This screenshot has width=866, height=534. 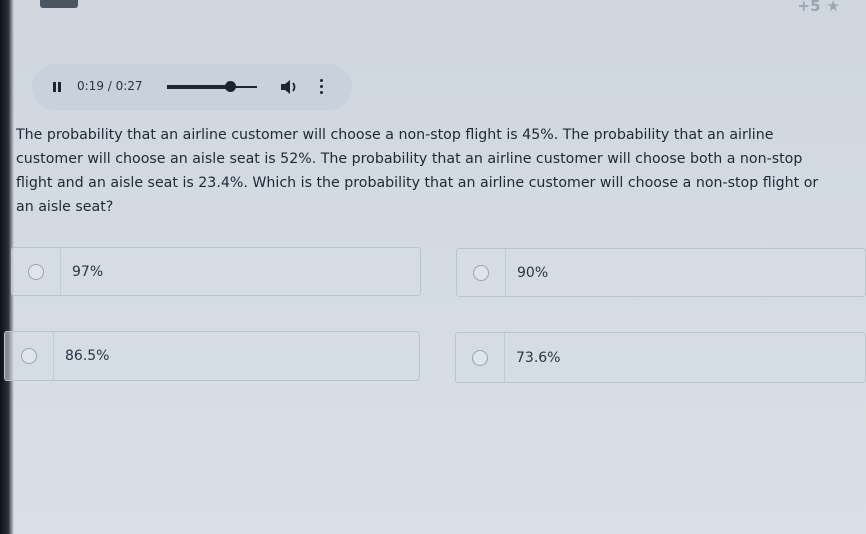 I want to click on audio-time: 0:19 / 0:27, so click(x=110, y=86).